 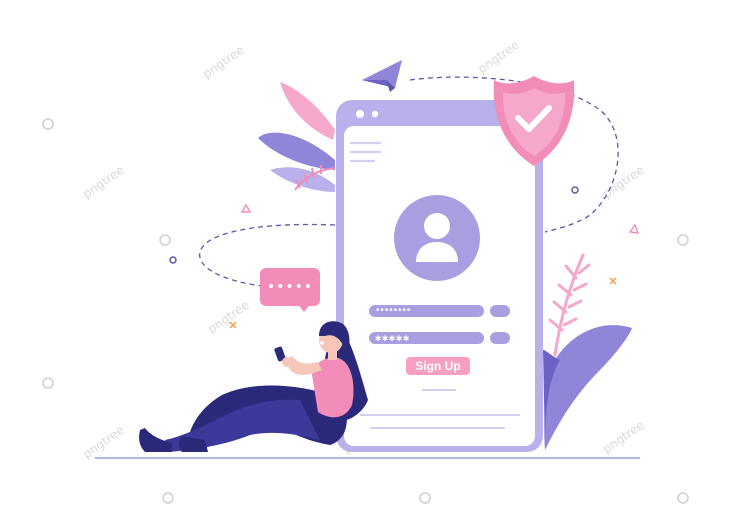 I want to click on chat-bubble: •••••, so click(x=290, y=287).